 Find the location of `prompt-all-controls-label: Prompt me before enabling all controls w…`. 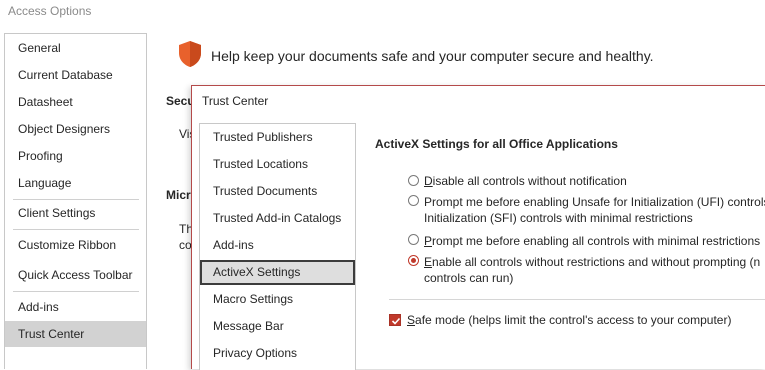

prompt-all-controls-label: Prompt me before enabling all controls w… is located at coordinates (592, 241).